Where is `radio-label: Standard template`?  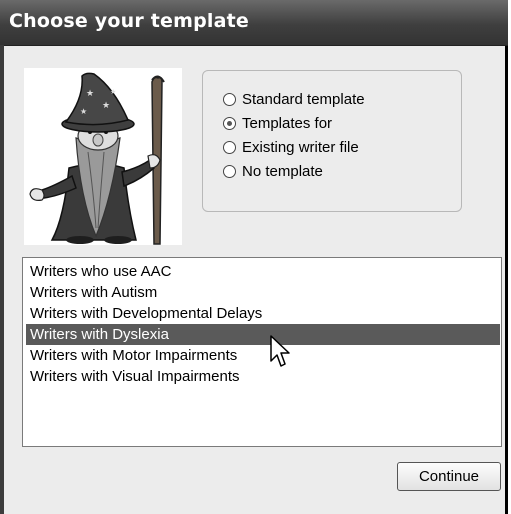 radio-label: Standard template is located at coordinates (303, 99).